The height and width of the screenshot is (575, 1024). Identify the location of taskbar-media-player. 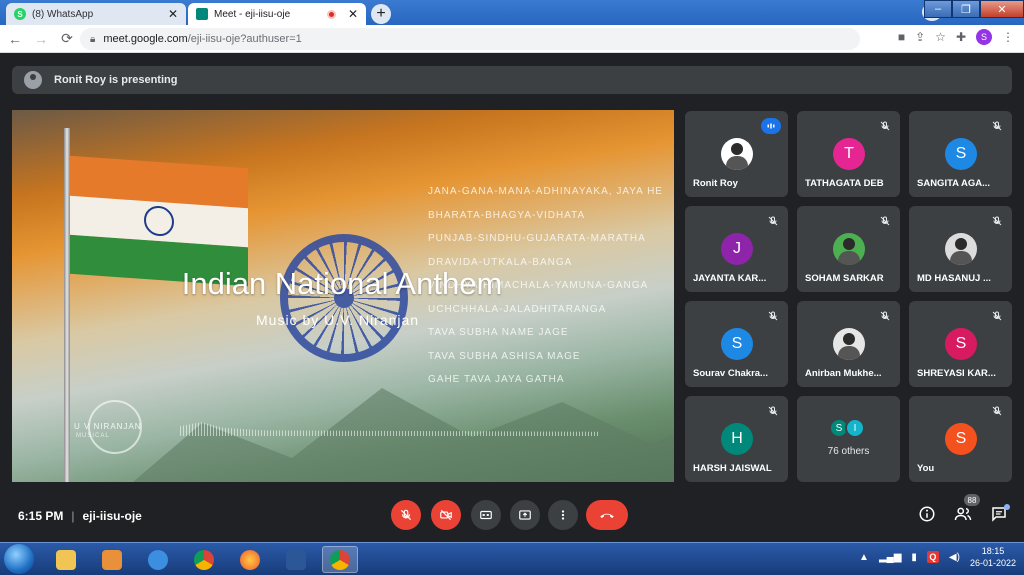
(112, 559).